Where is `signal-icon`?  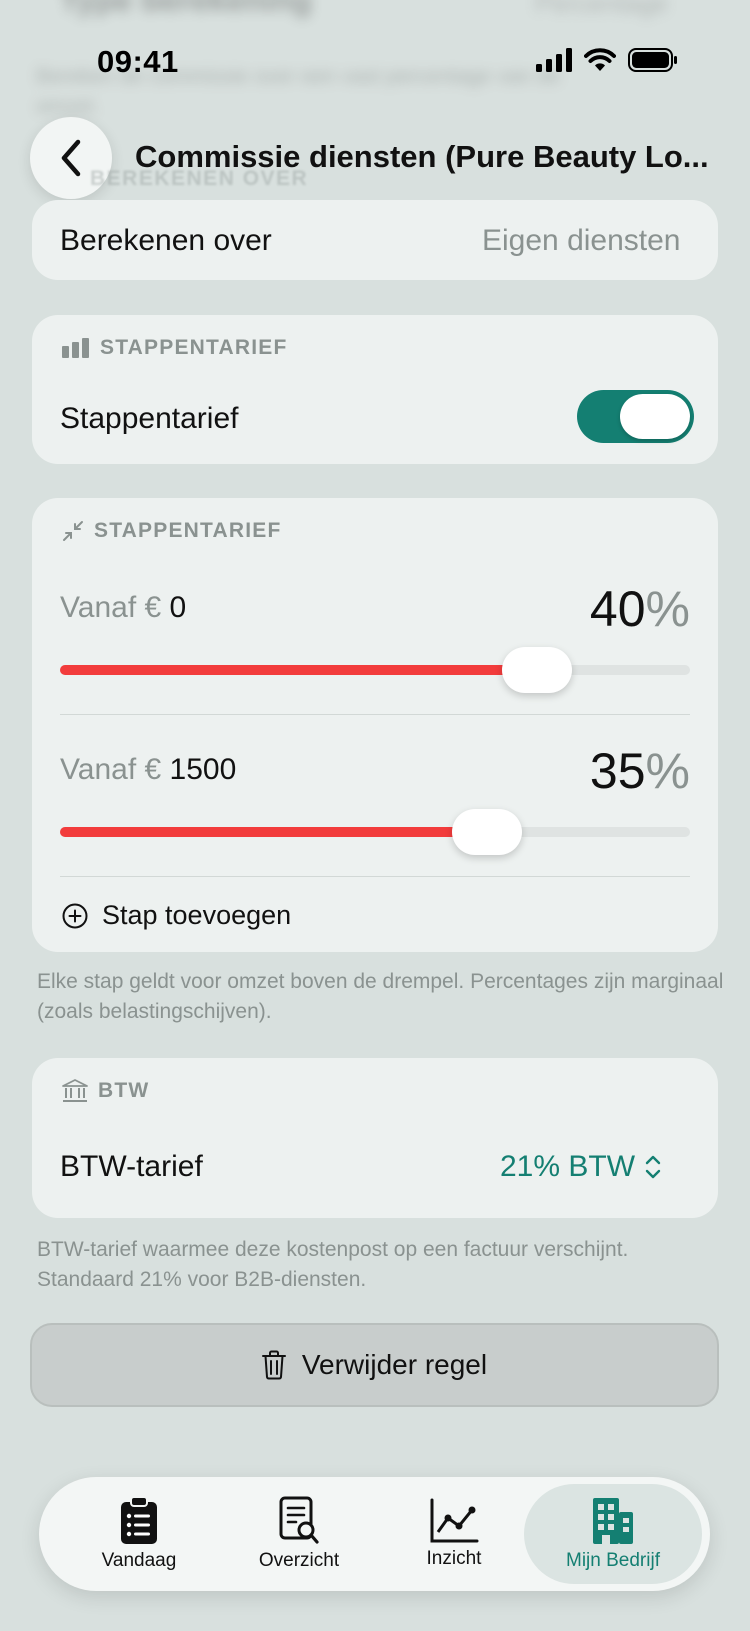 signal-icon is located at coordinates (554, 60).